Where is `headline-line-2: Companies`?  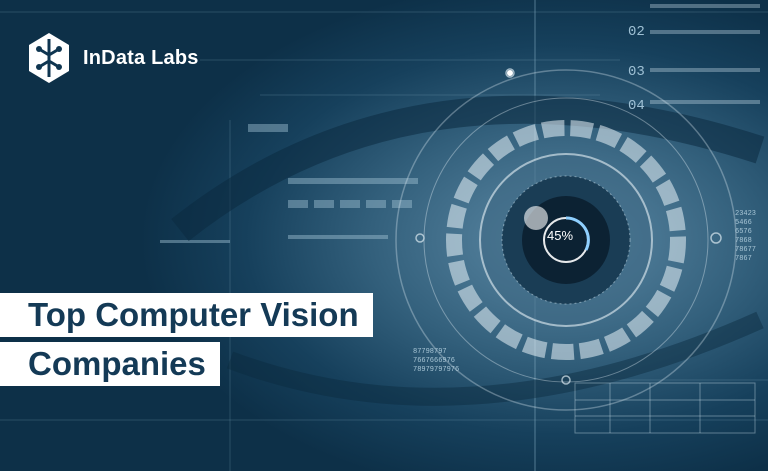
headline-line-2: Companies is located at coordinates (110, 364).